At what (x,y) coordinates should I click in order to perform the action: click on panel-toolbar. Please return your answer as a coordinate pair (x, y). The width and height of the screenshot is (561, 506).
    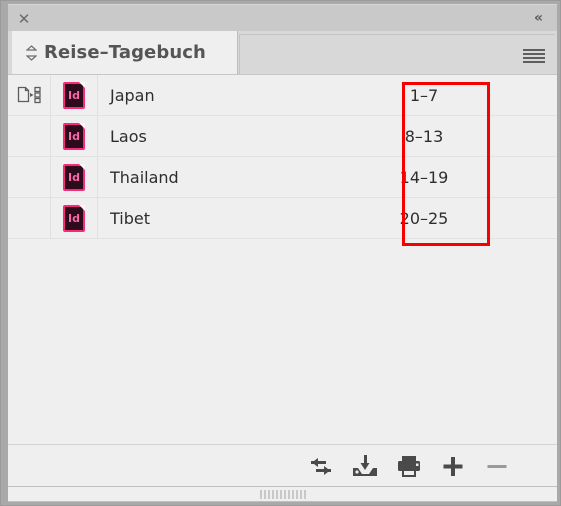
    Looking at the image, I should click on (282, 465).